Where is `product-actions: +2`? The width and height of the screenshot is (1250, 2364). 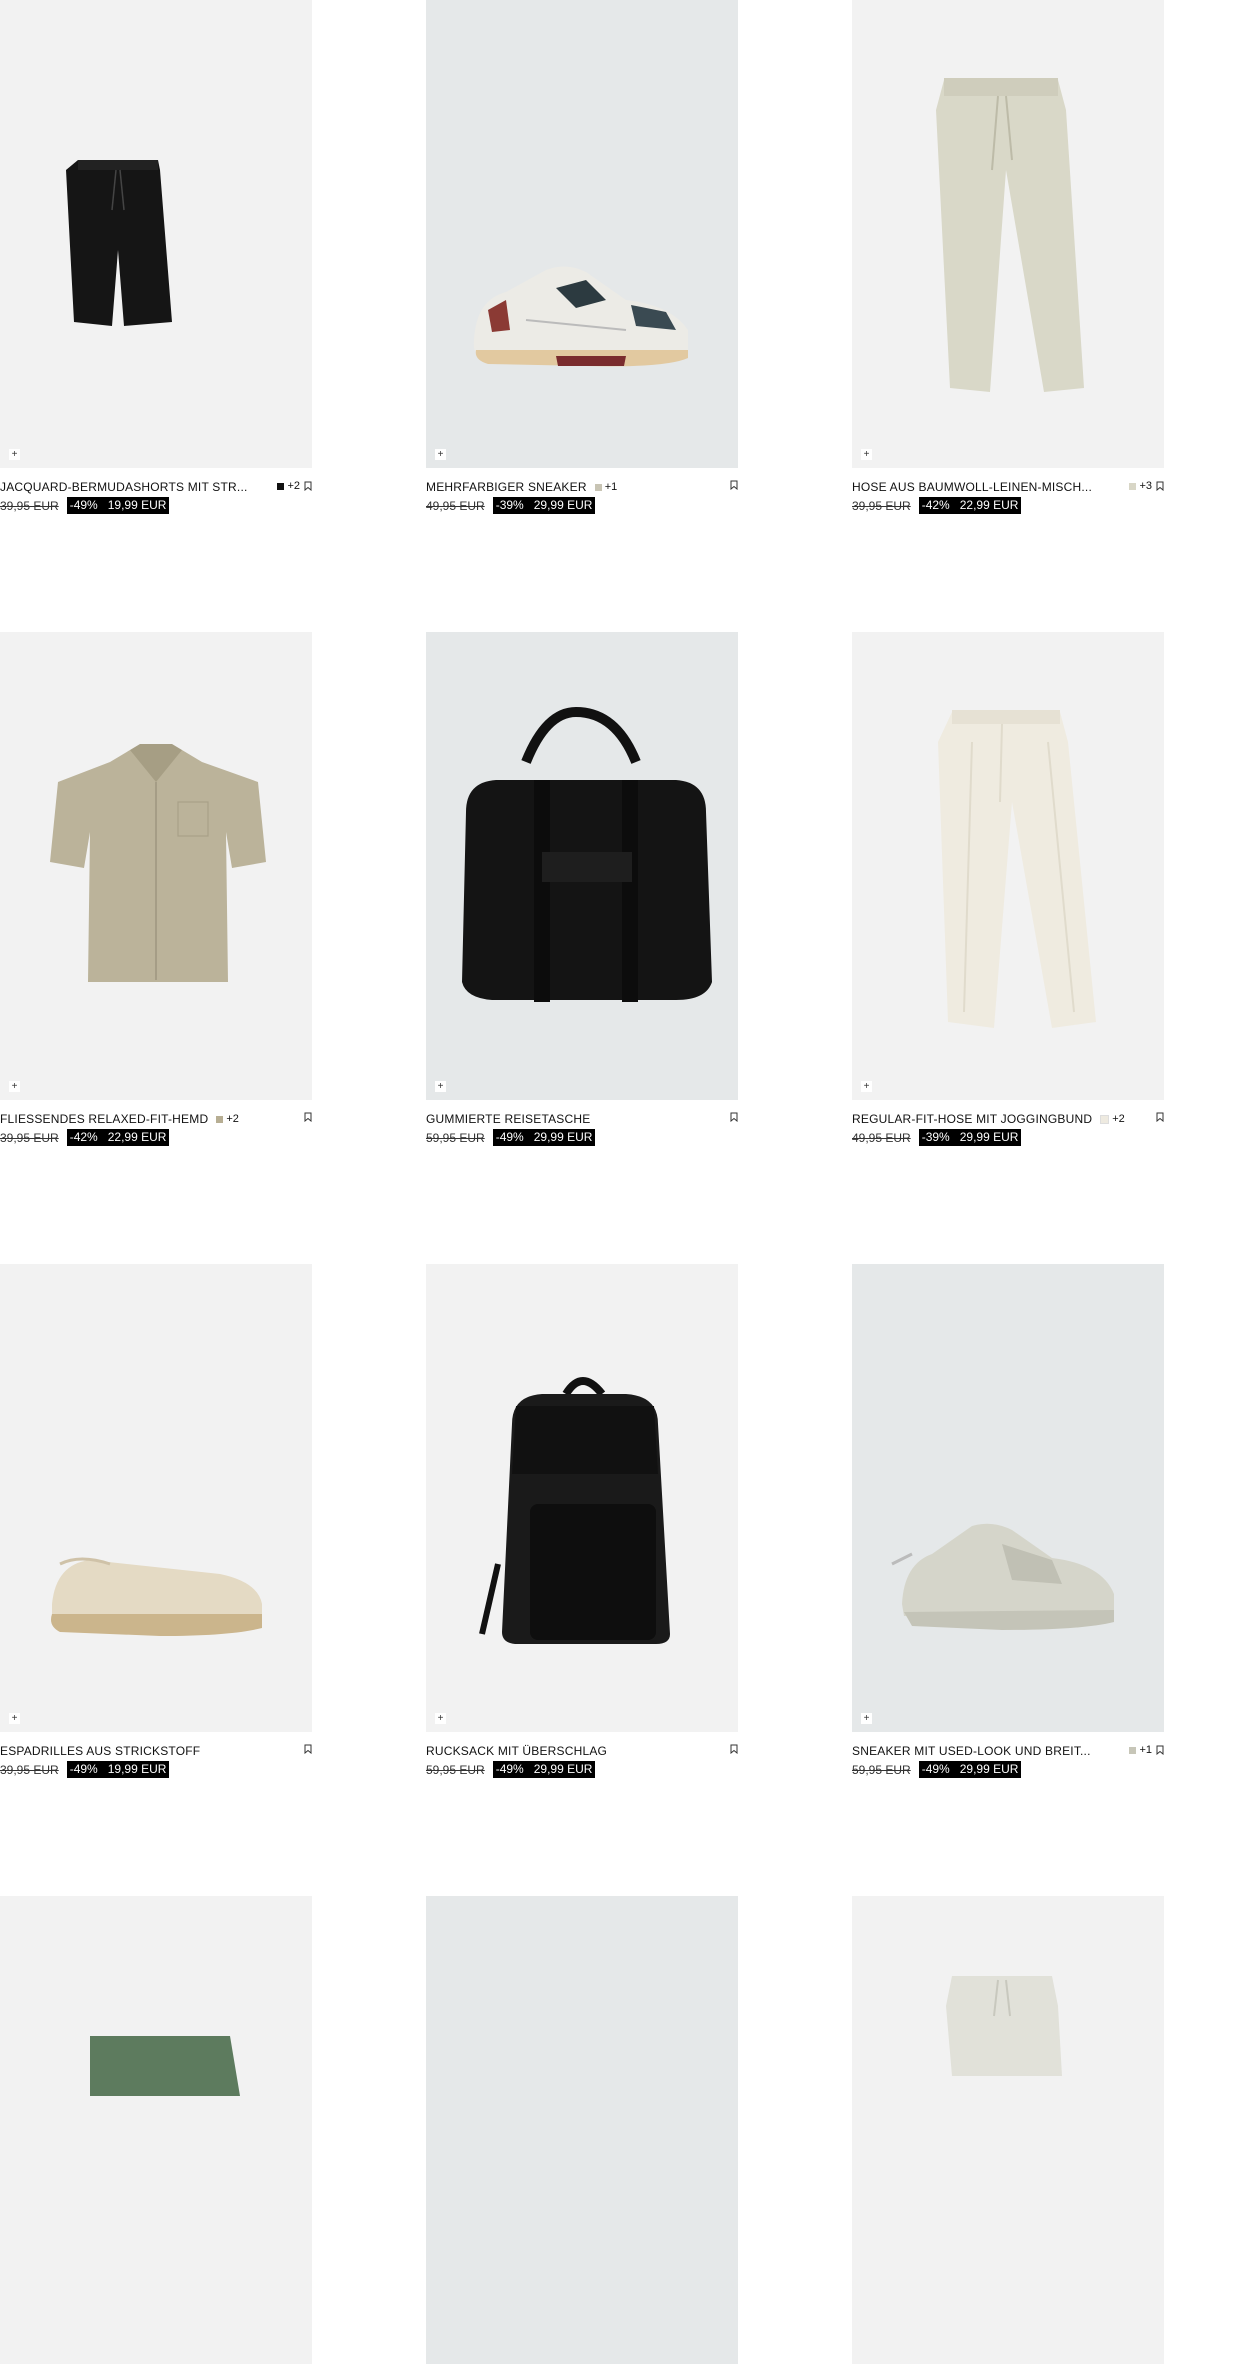
product-actions: +2 is located at coordinates (294, 486).